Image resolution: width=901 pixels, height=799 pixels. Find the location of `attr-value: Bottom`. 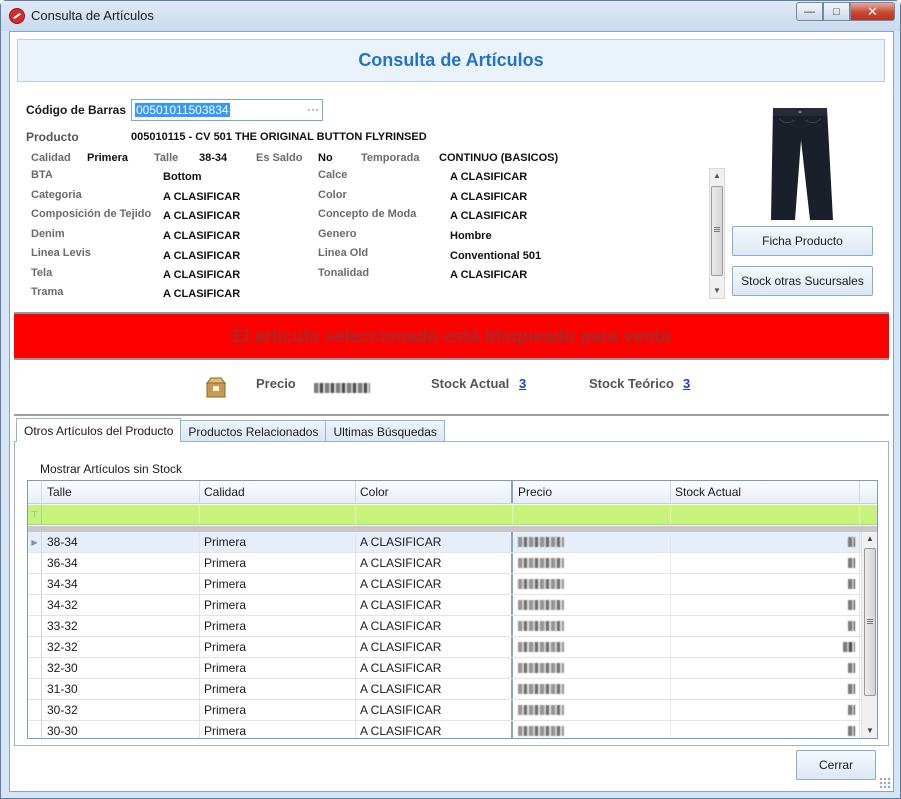

attr-value: Bottom is located at coordinates (182, 177).